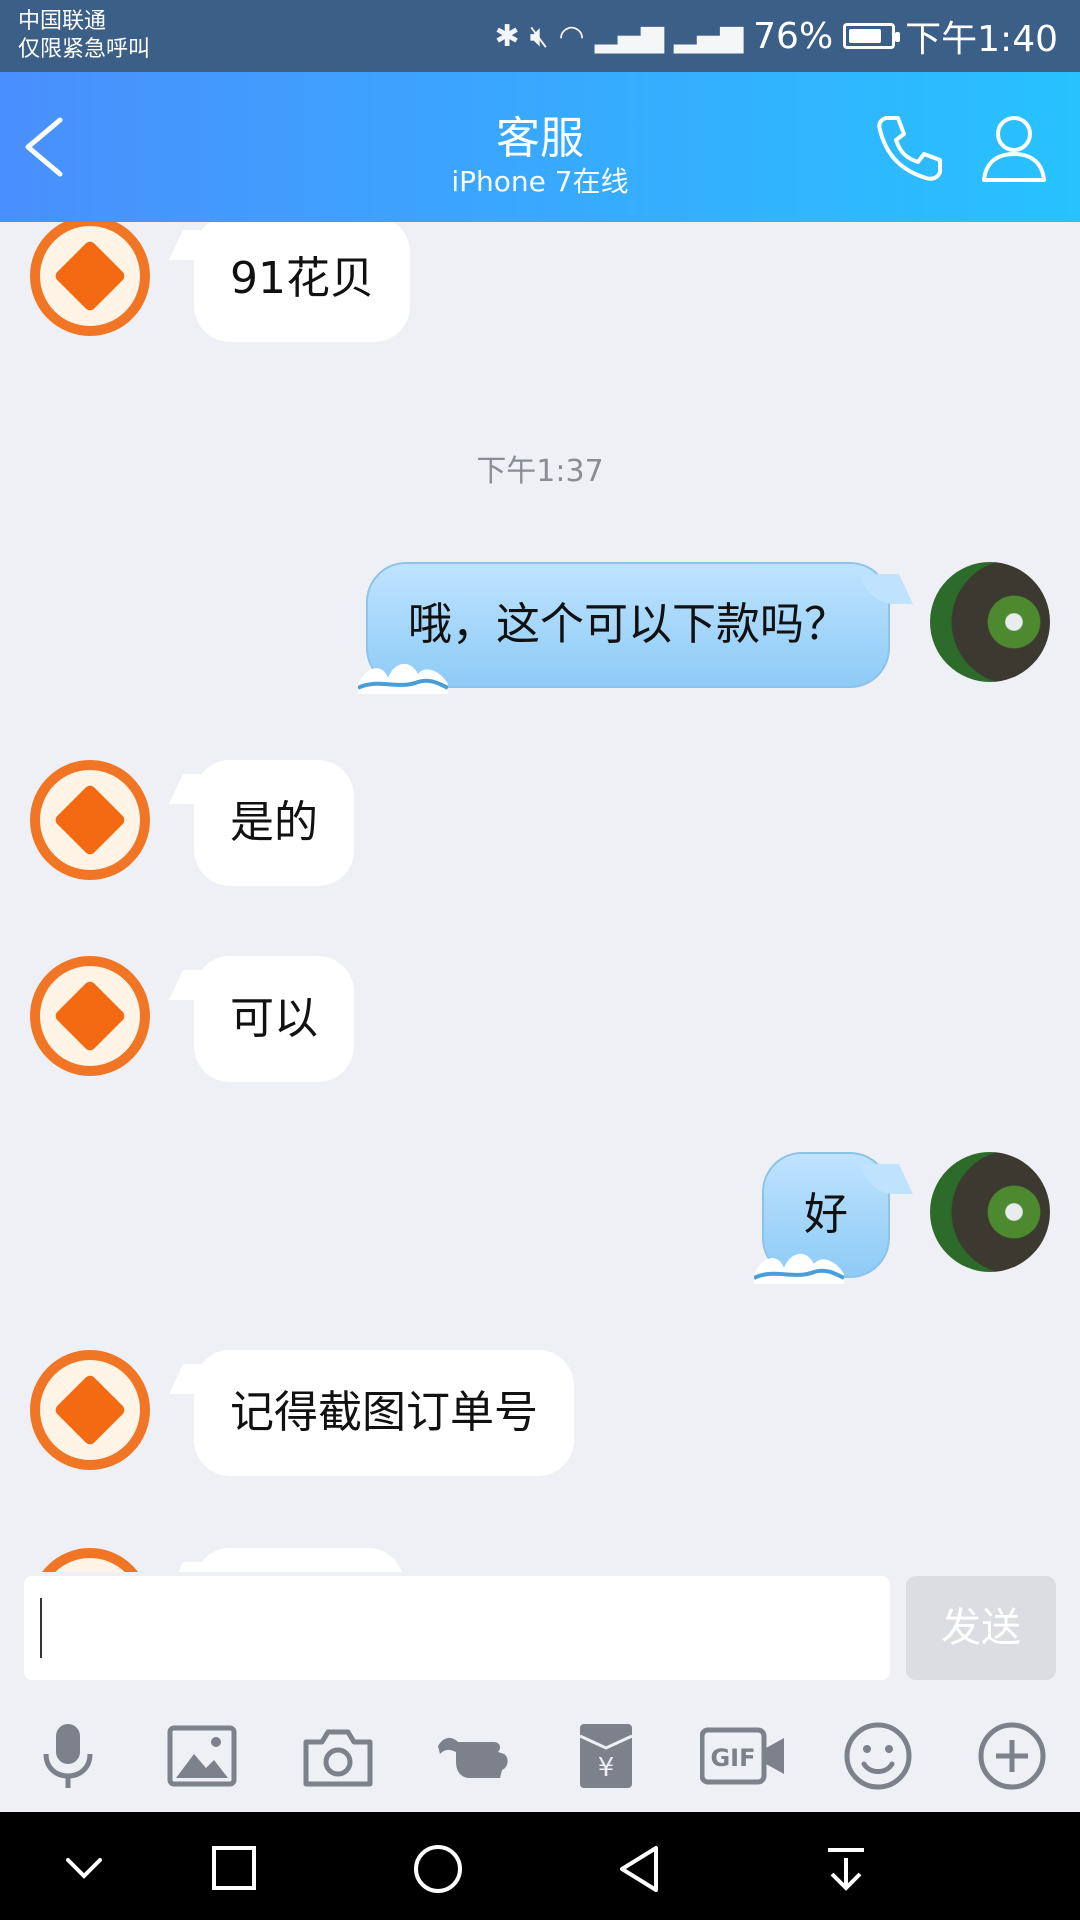 The image size is (1080, 1920). I want to click on status-bar: 中国联通 仅限紧急呼叫 ✱ 🔇︎ ◠ ▂▄▆ ▂▄▆ 76% 下午1:40, so click(540, 36).